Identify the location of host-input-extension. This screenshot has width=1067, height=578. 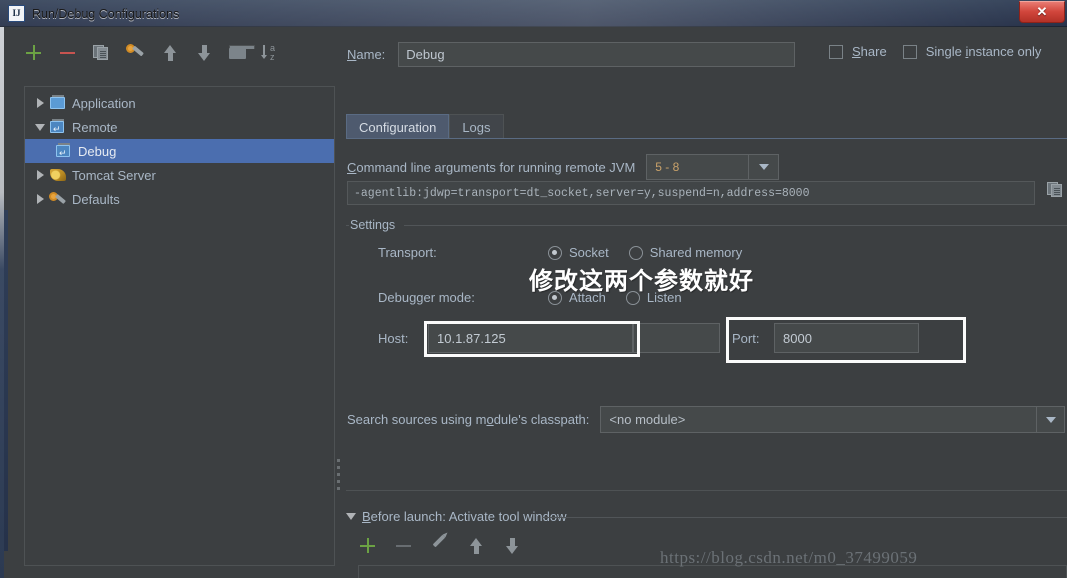
(676, 338).